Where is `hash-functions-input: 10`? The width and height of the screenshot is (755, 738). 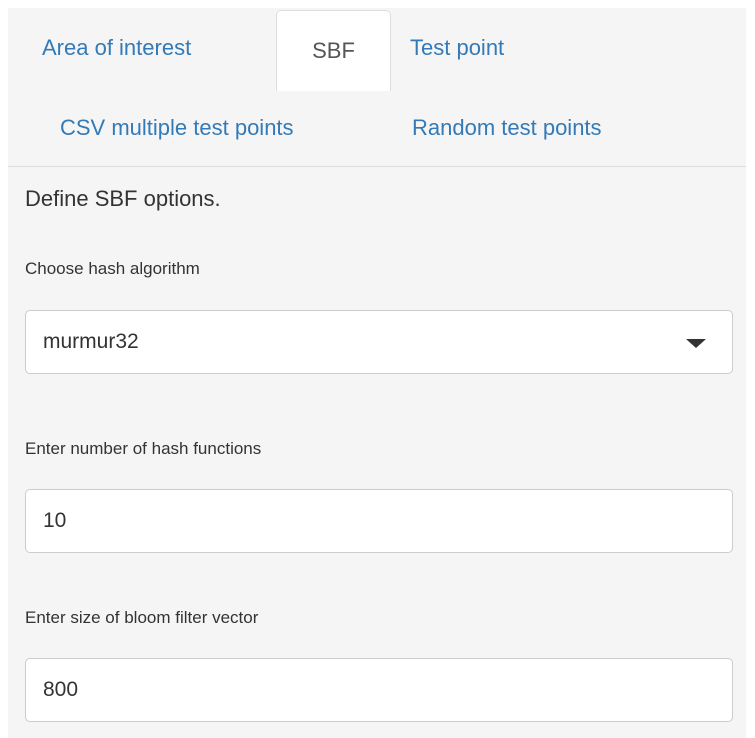 hash-functions-input: 10 is located at coordinates (379, 521).